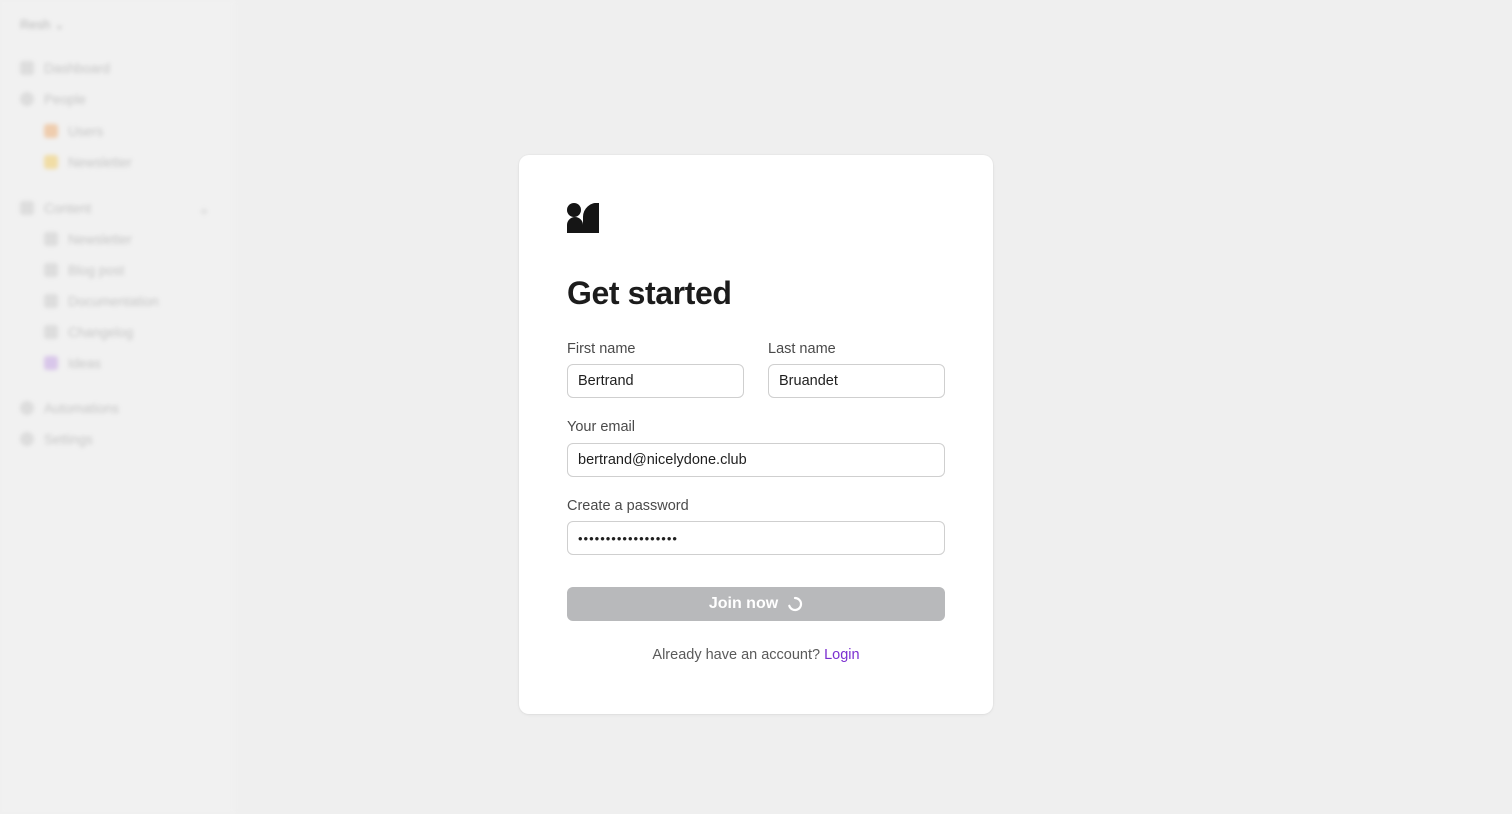 The image size is (1512, 814). Describe the element at coordinates (113, 301) in the screenshot. I see `sidebar-item-label: Documentation` at that location.